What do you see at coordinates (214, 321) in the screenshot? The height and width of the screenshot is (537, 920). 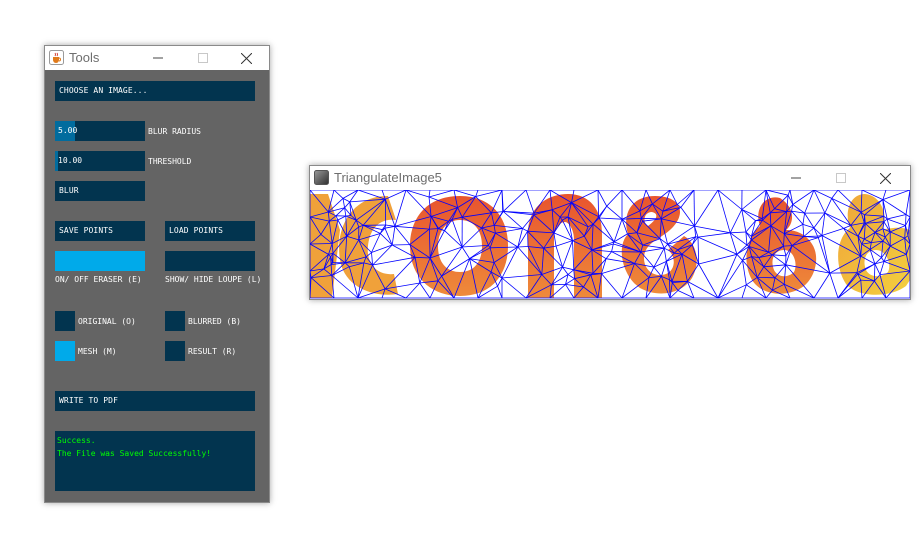 I see `blurred-label: BLURRED (B)` at bounding box center [214, 321].